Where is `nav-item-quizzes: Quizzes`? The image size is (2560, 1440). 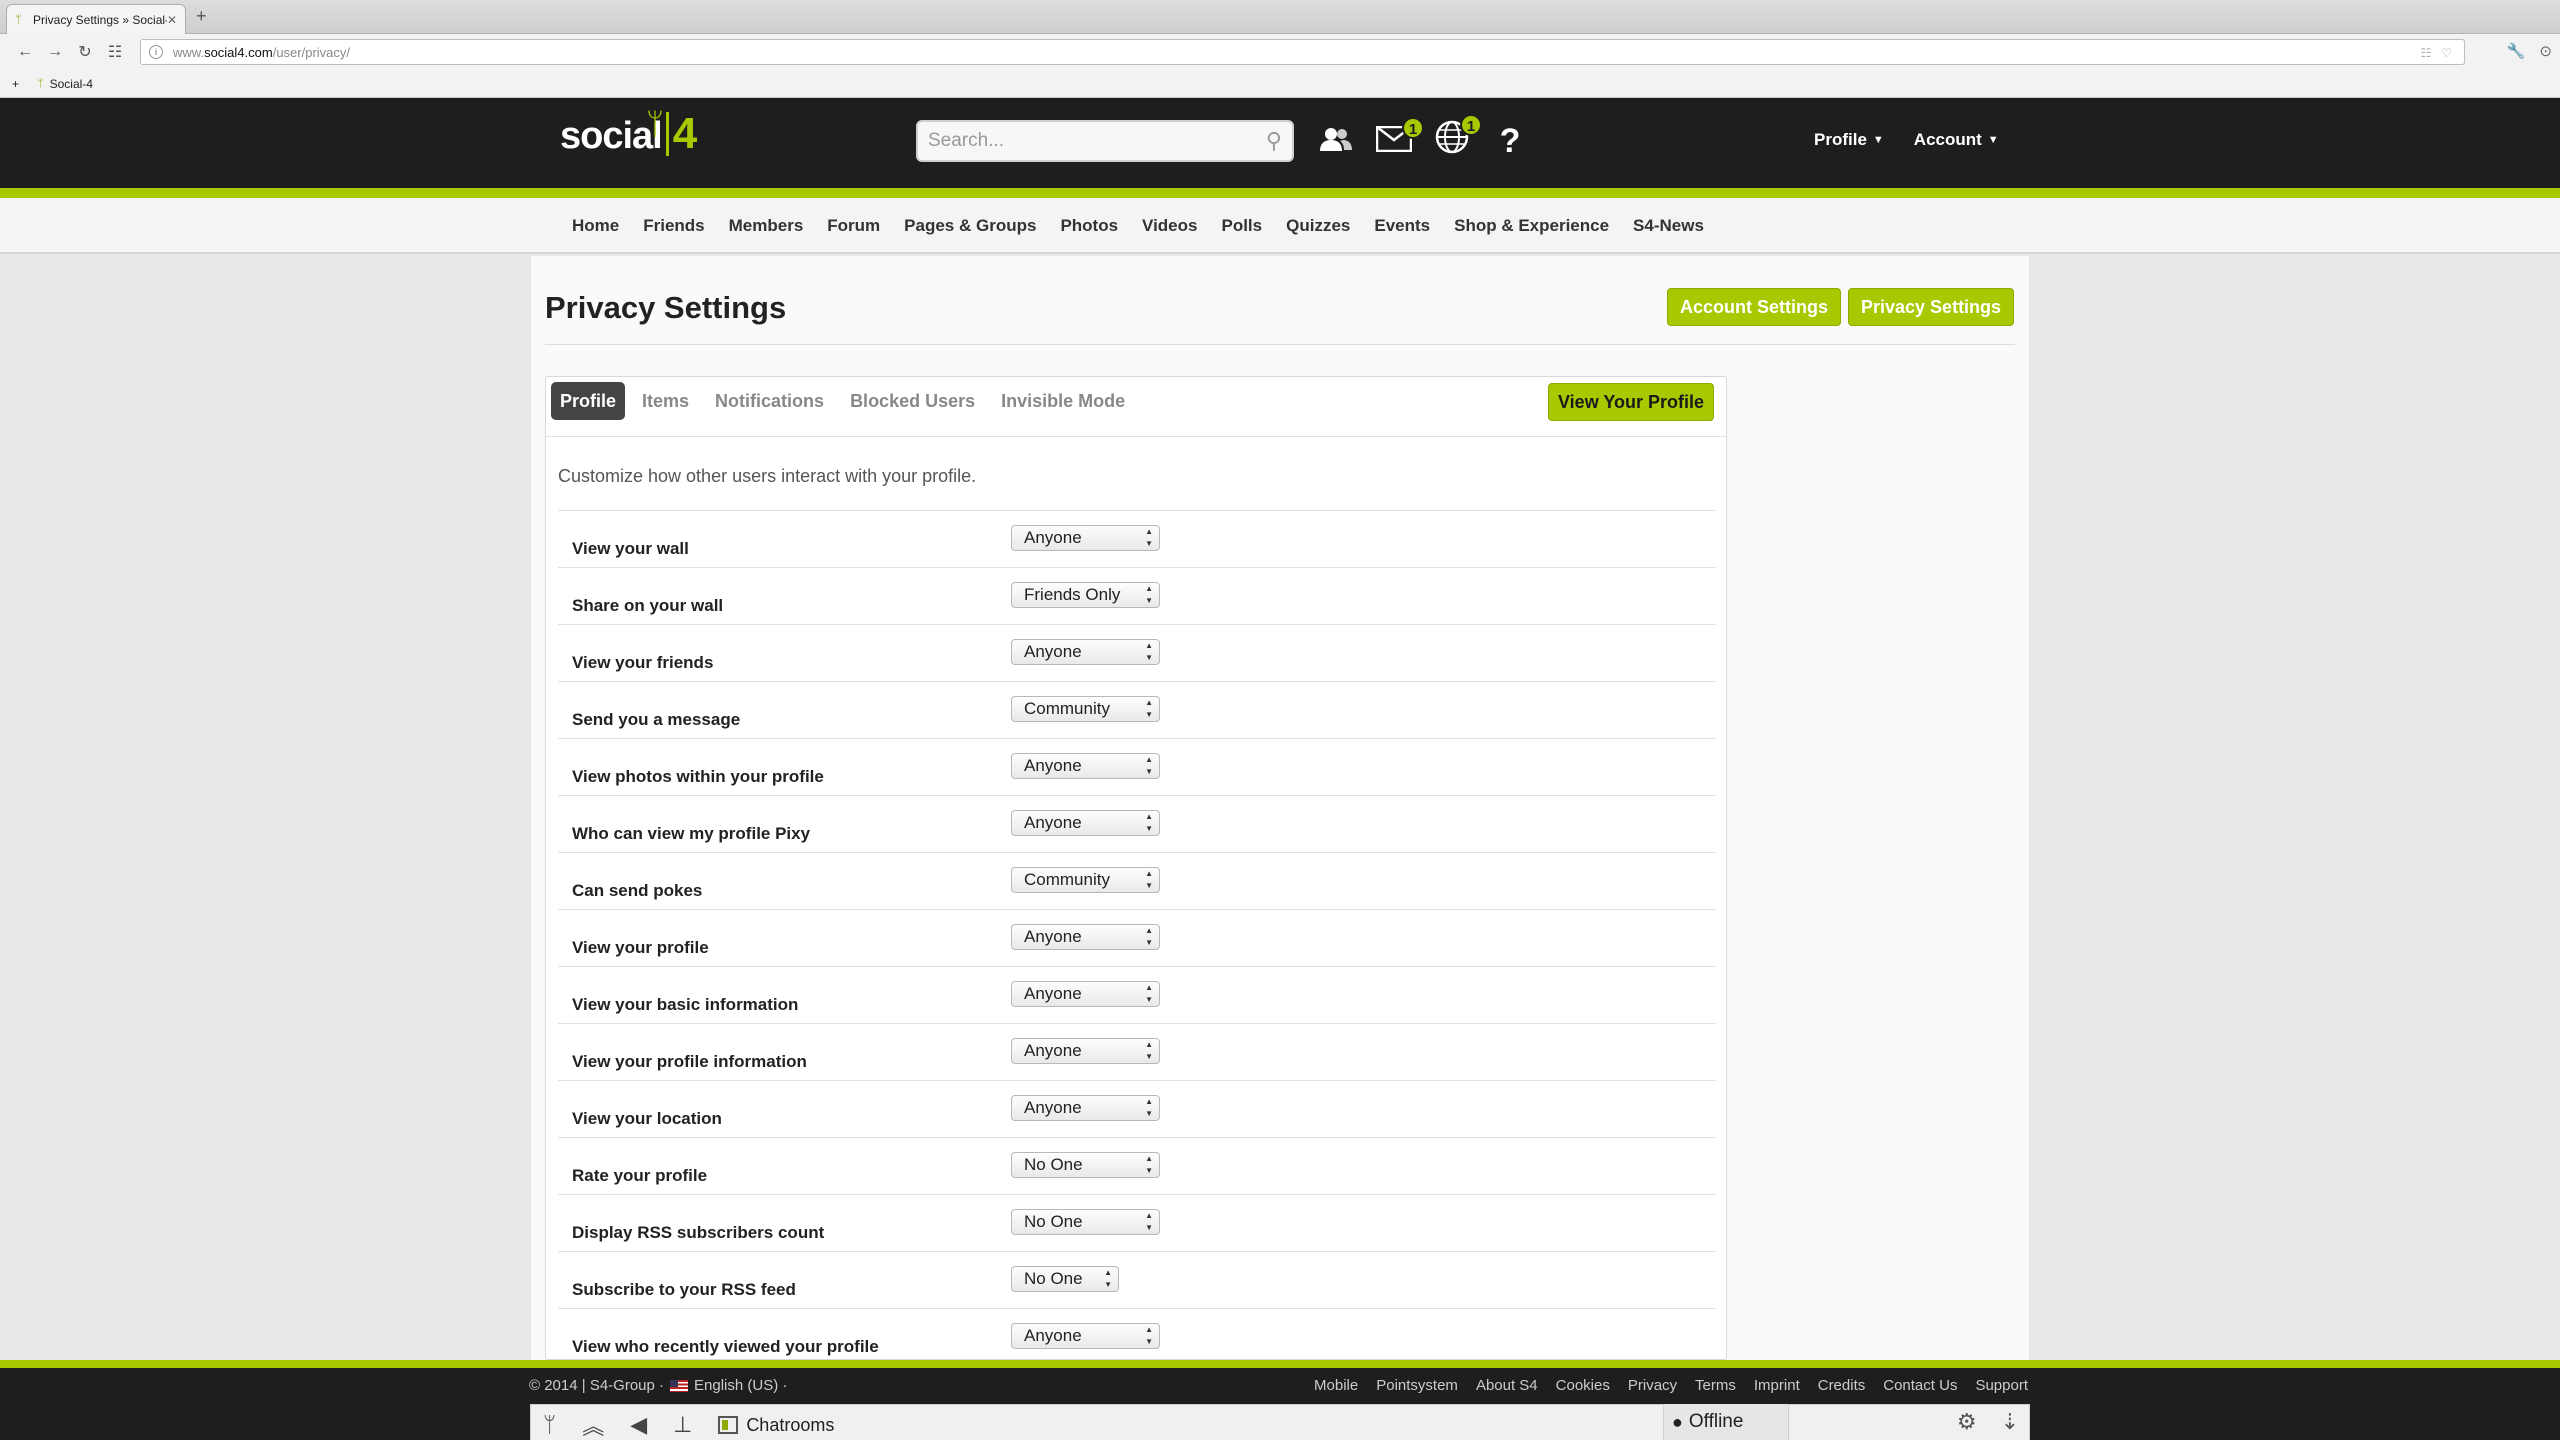 nav-item-quizzes: Quizzes is located at coordinates (1318, 226).